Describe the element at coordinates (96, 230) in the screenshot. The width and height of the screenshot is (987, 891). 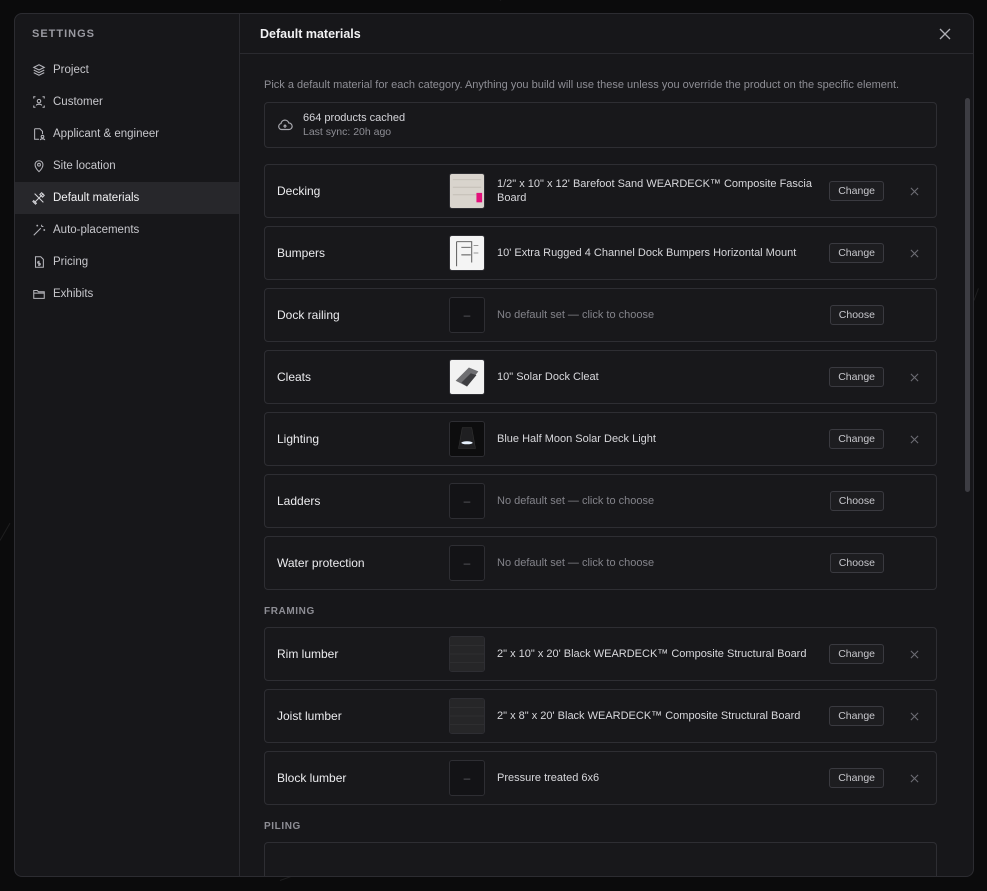
I see `sidebar-item-label: Auto-placements` at that location.